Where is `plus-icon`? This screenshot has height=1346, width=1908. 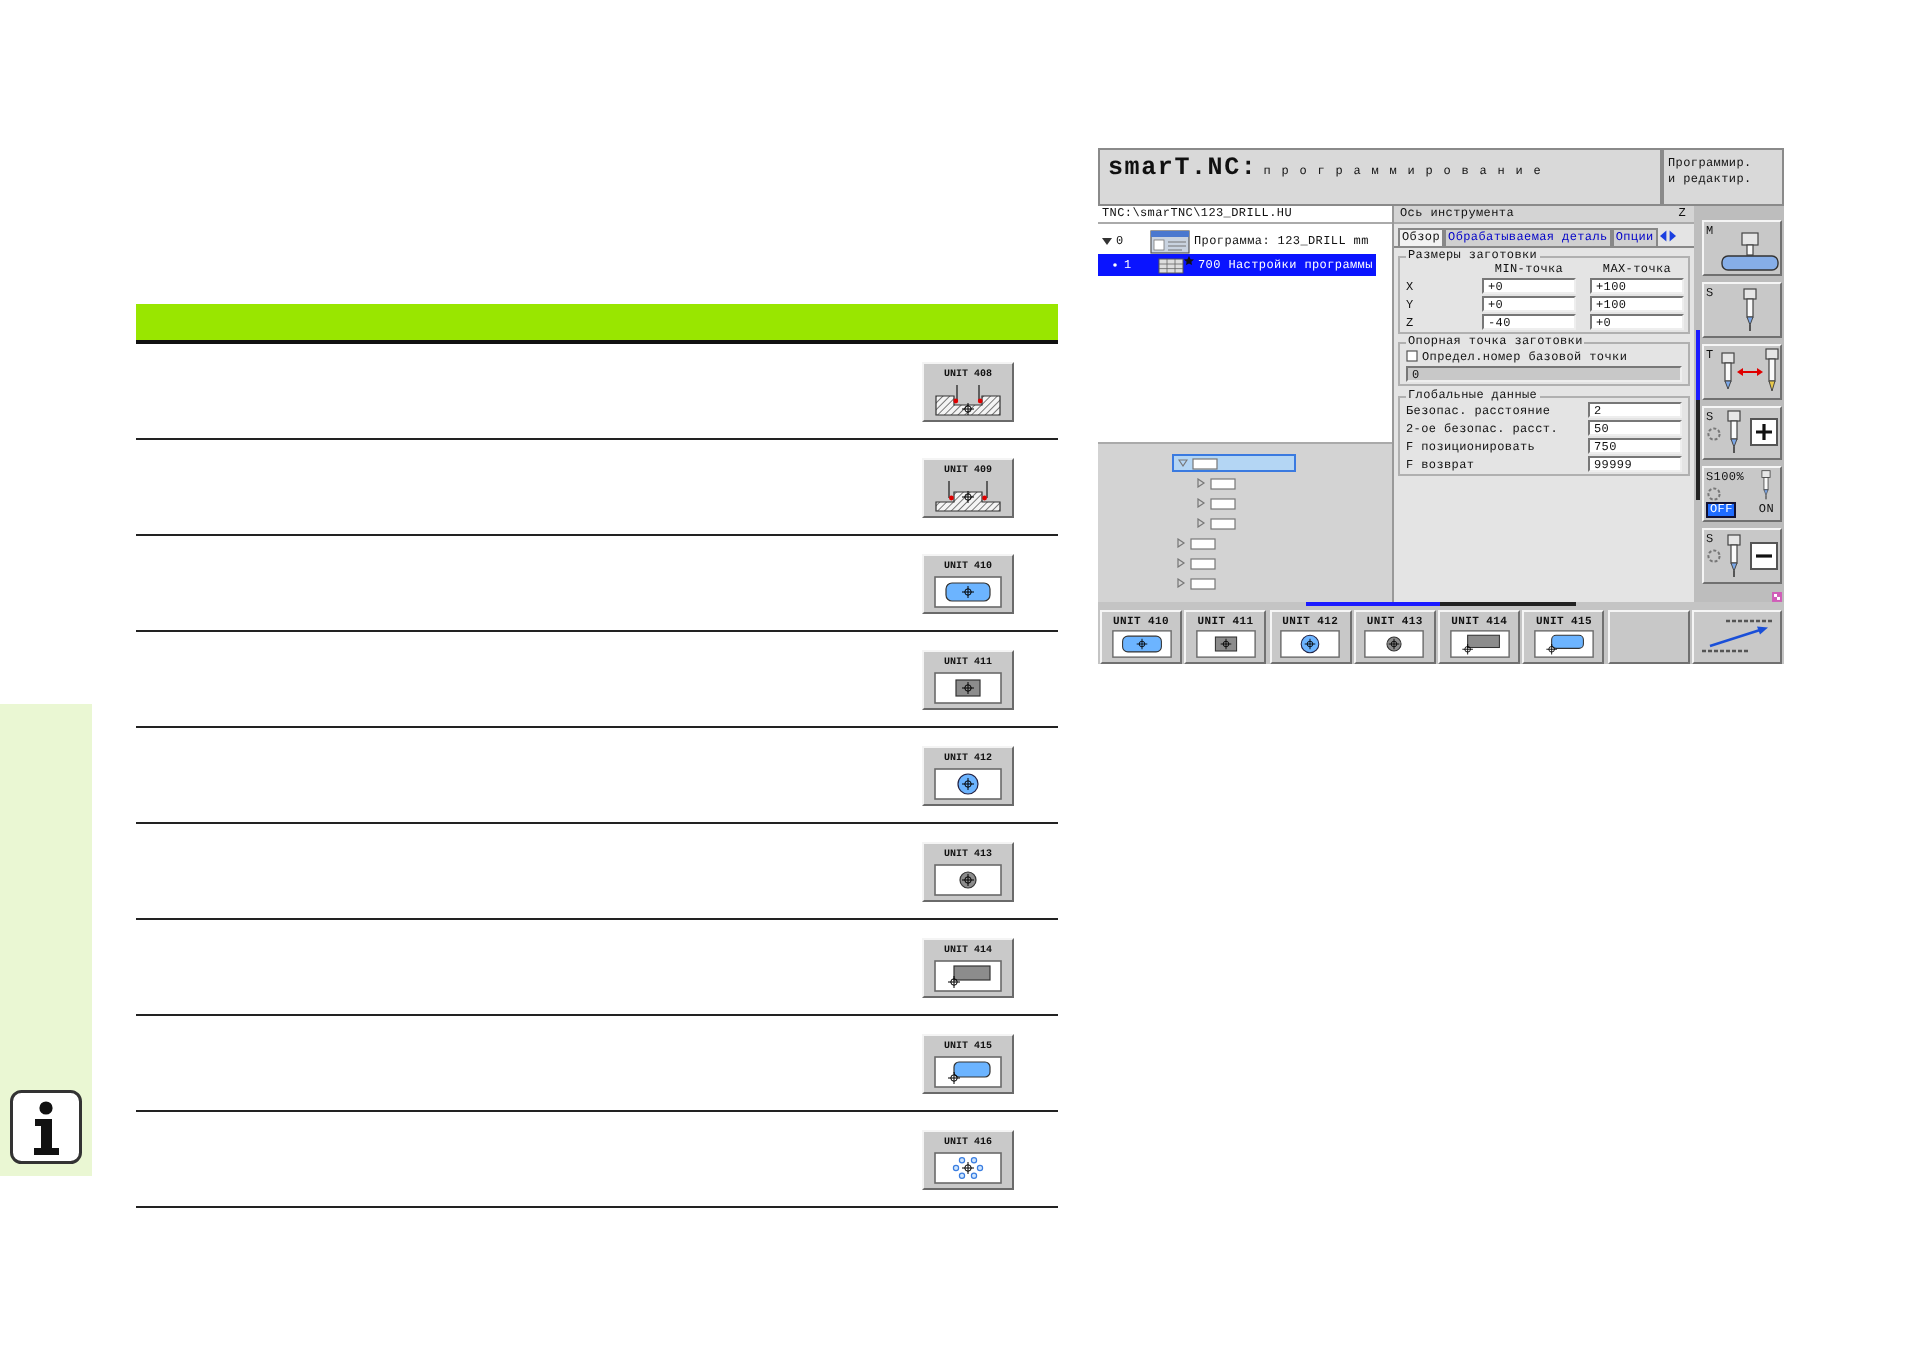 plus-icon is located at coordinates (1764, 432).